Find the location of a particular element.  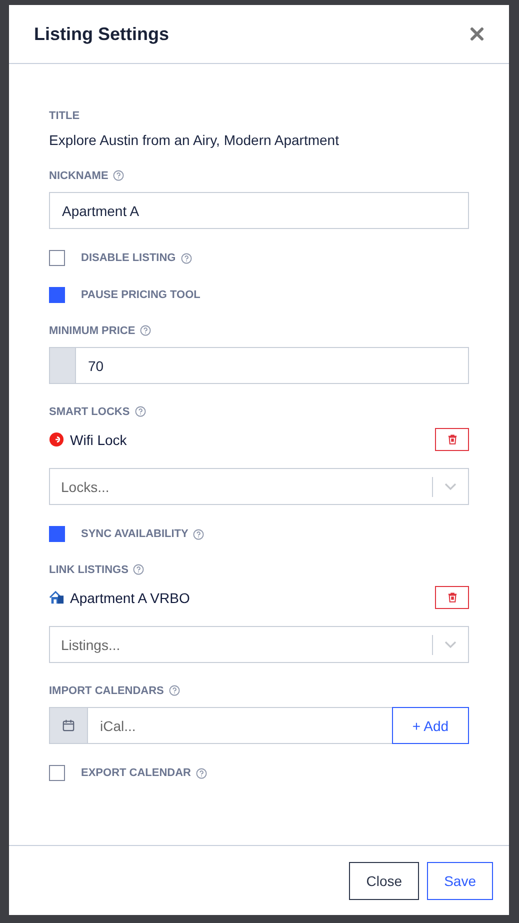

title-text: Explore Austin from an Airy, Modern Apartment is located at coordinates (194, 140).